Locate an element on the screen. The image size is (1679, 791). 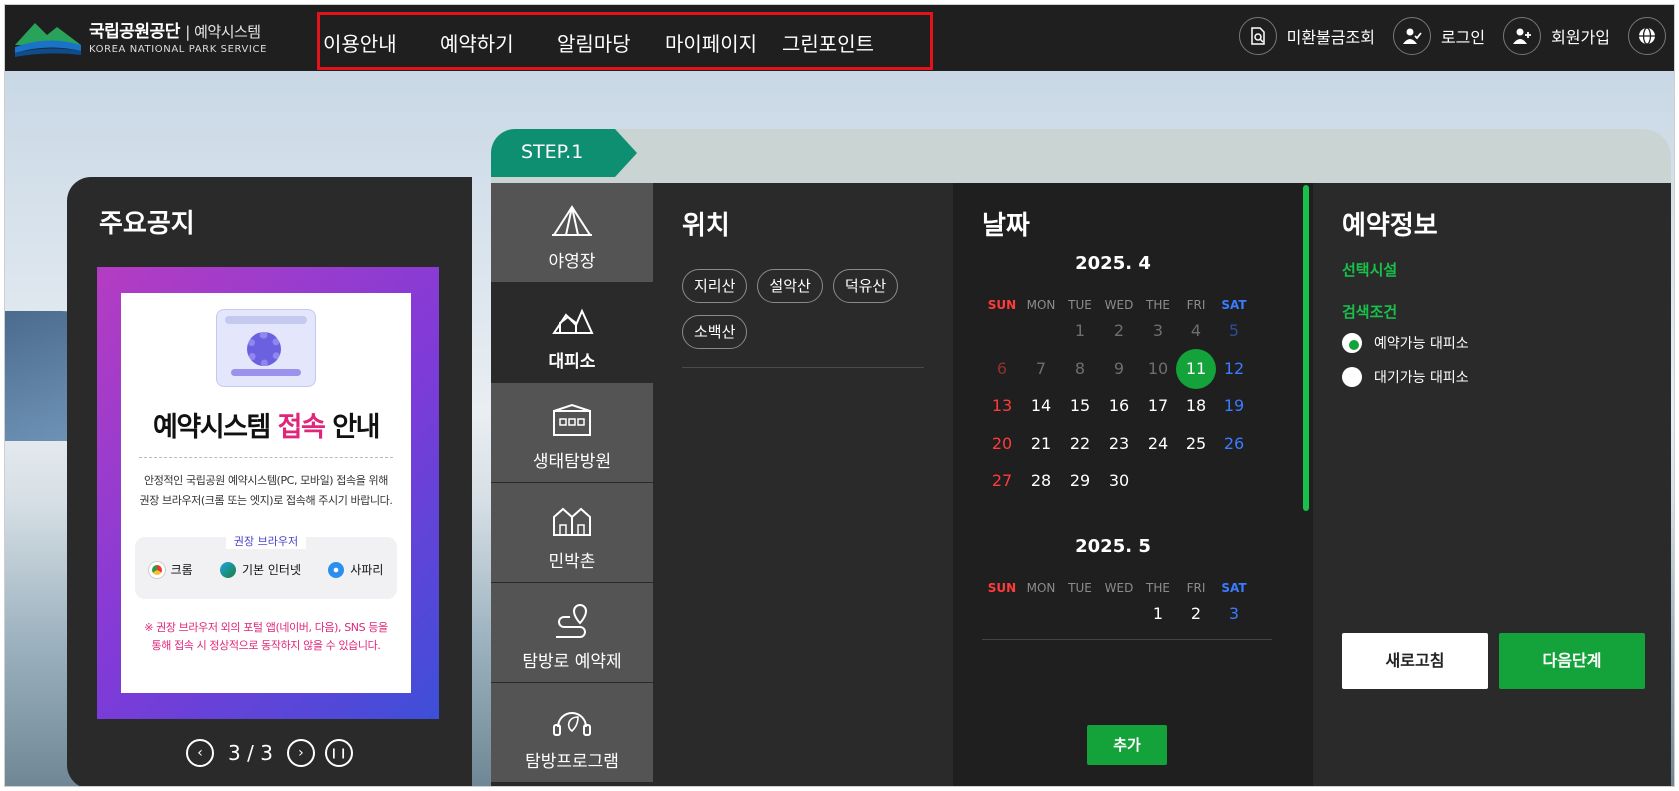
next-step-button: 다음단계 is located at coordinates (1572, 661).